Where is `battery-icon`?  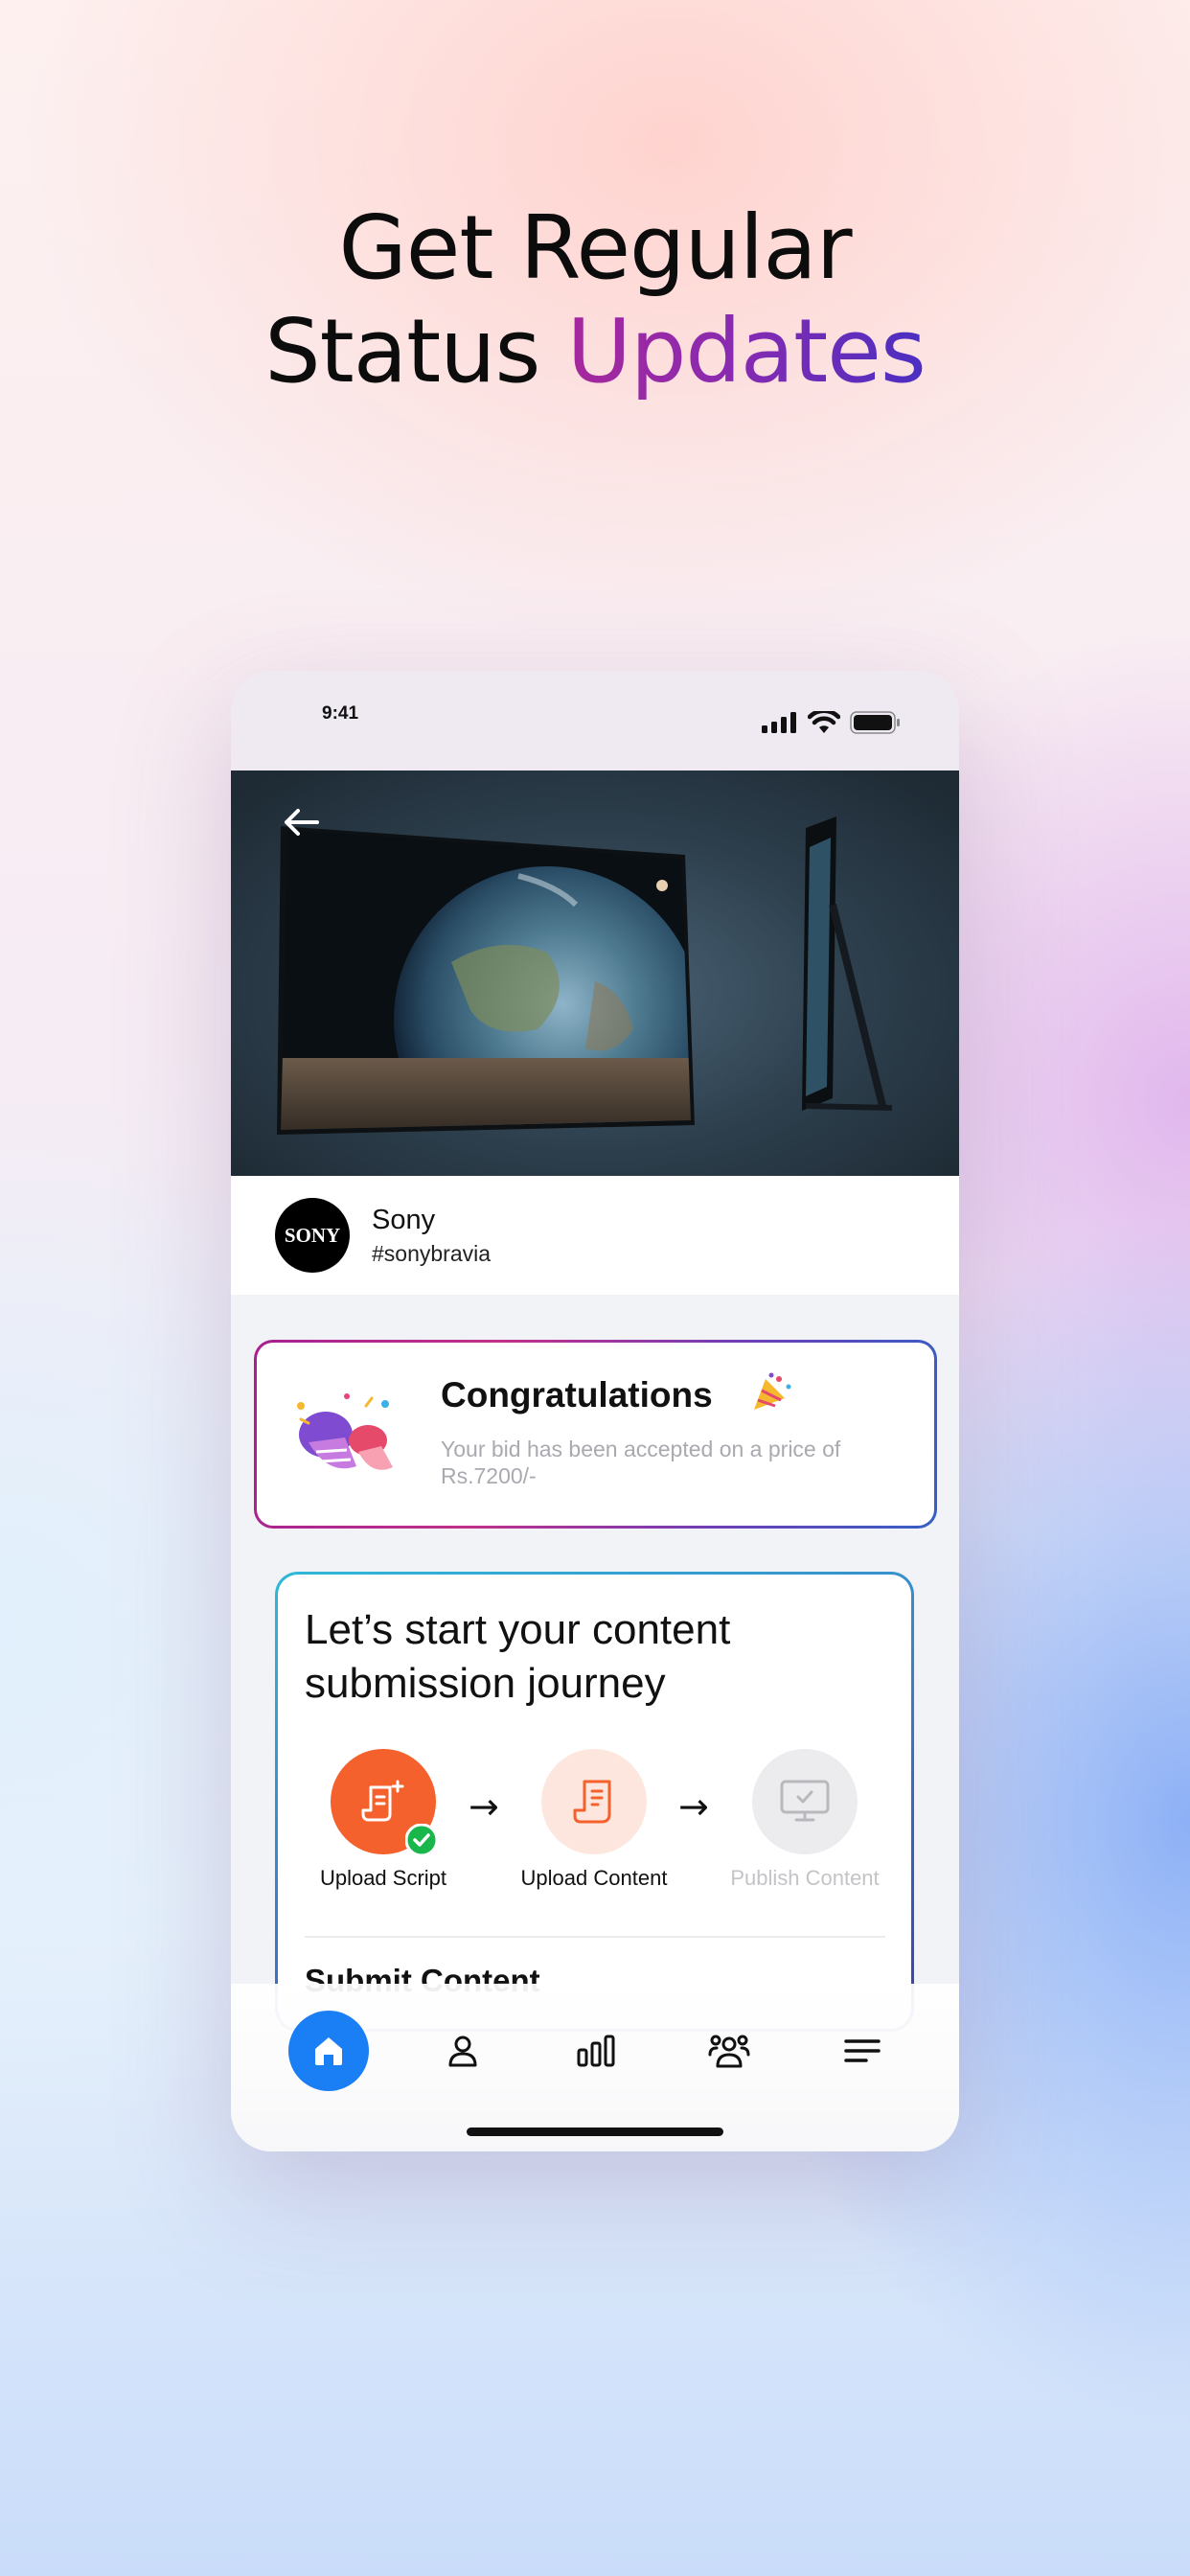
battery-icon is located at coordinates (875, 722).